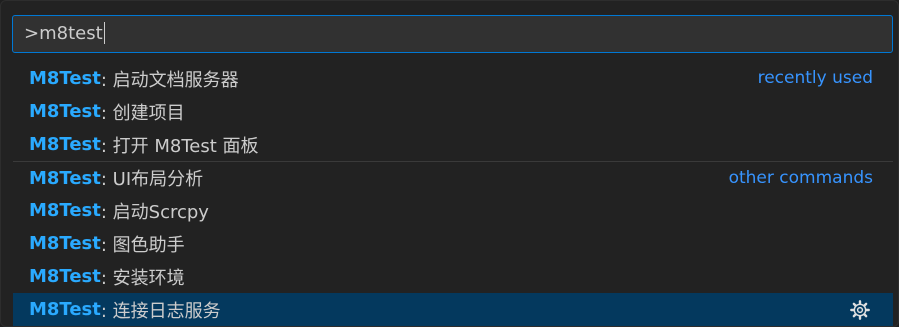  Describe the element at coordinates (453, 78) in the screenshot. I see `command-item-start-doc-server: M8Test: 启动文档服务器 recently used` at that location.